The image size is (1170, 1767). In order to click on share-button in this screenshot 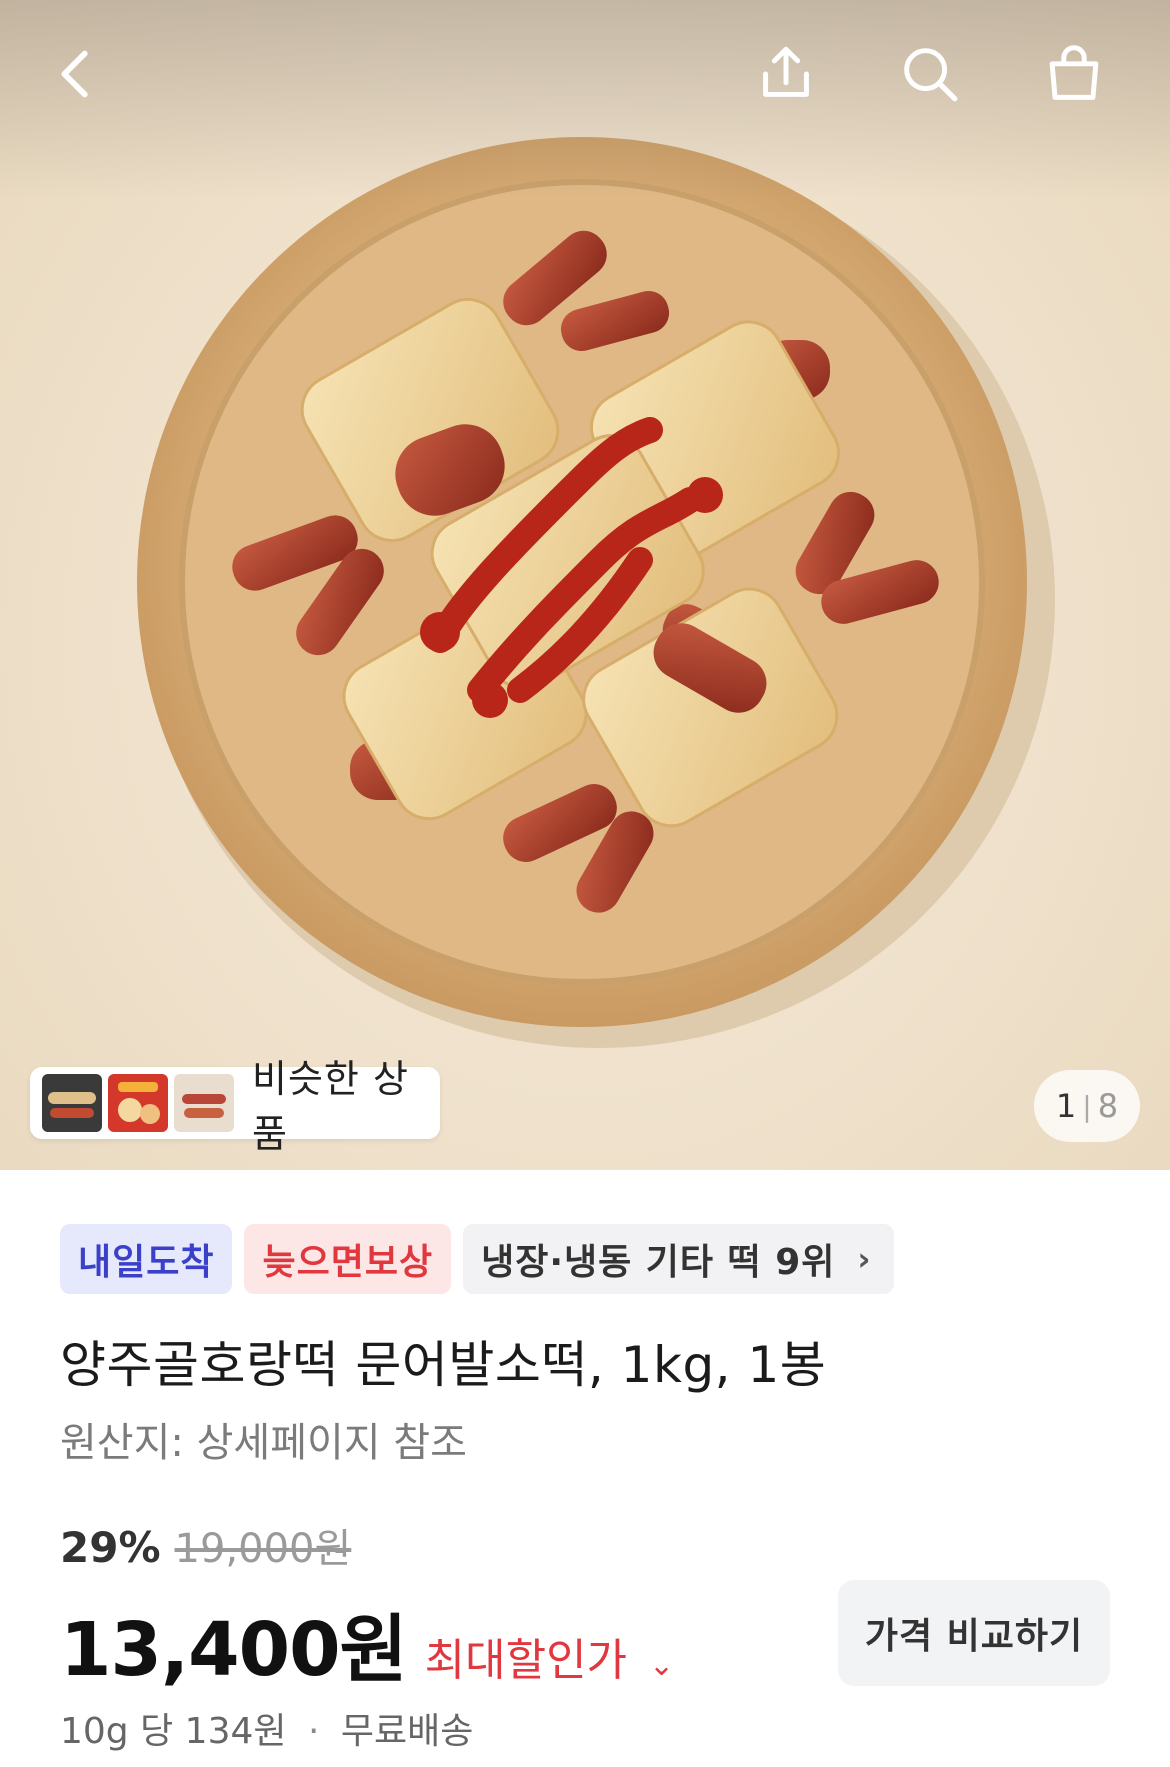, I will do `click(786, 74)`.